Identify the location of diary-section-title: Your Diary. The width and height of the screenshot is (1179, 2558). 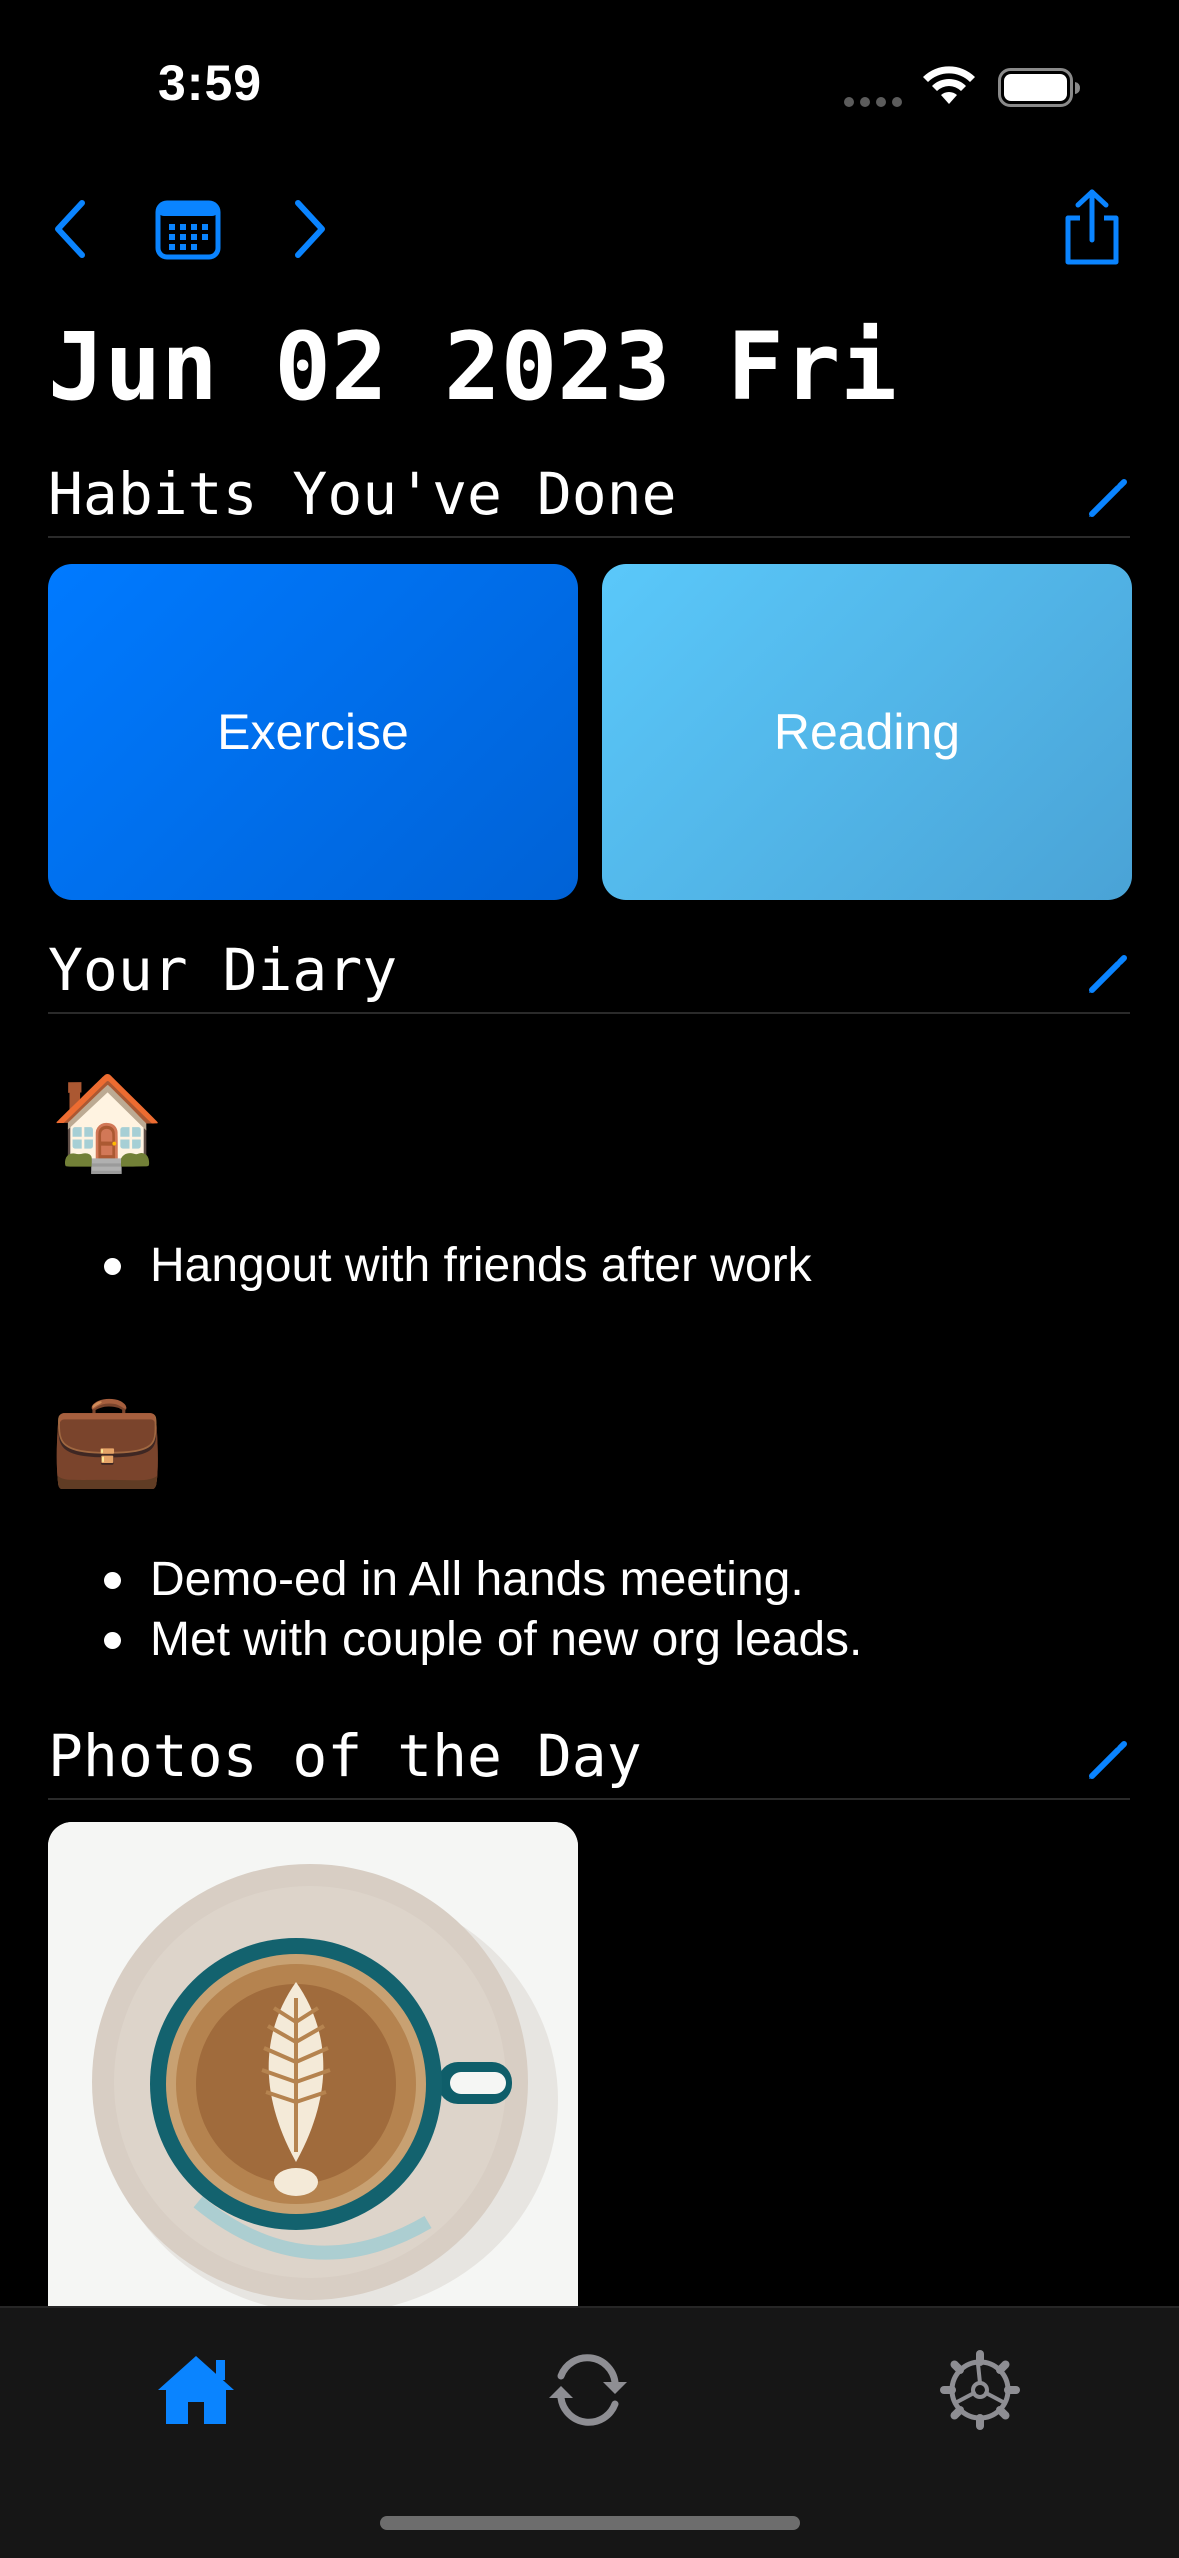
(223, 970).